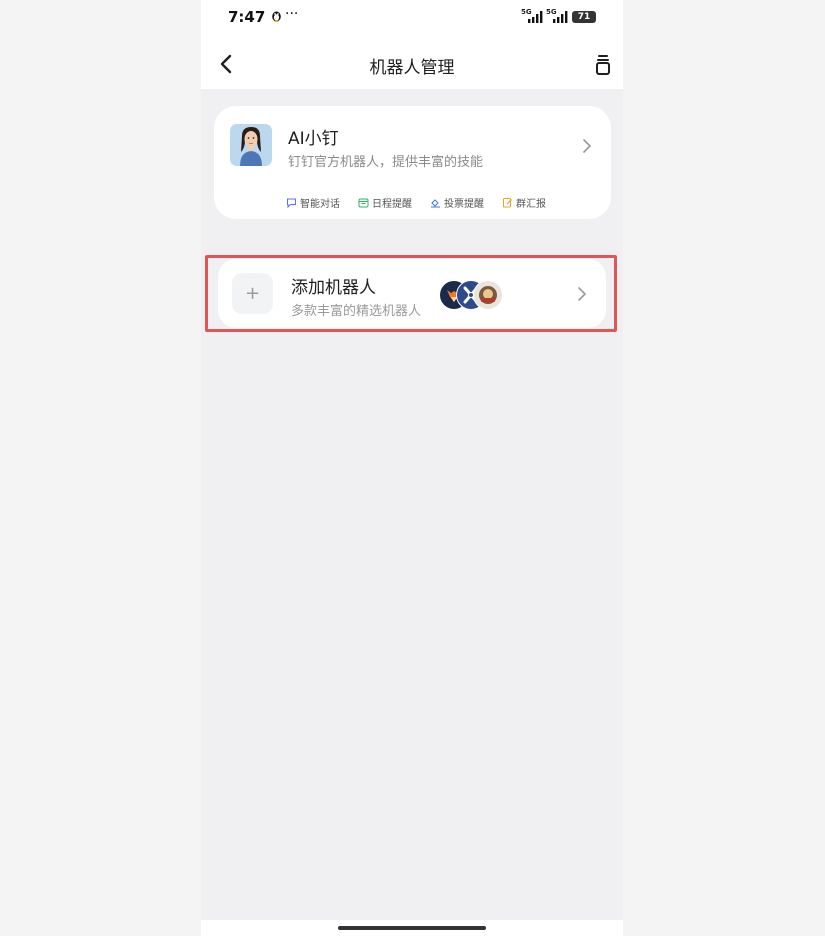  I want to click on highlight-box, so click(411, 293).